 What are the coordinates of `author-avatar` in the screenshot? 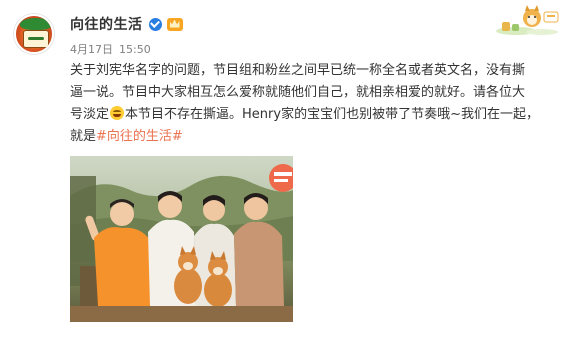 It's located at (34, 34).